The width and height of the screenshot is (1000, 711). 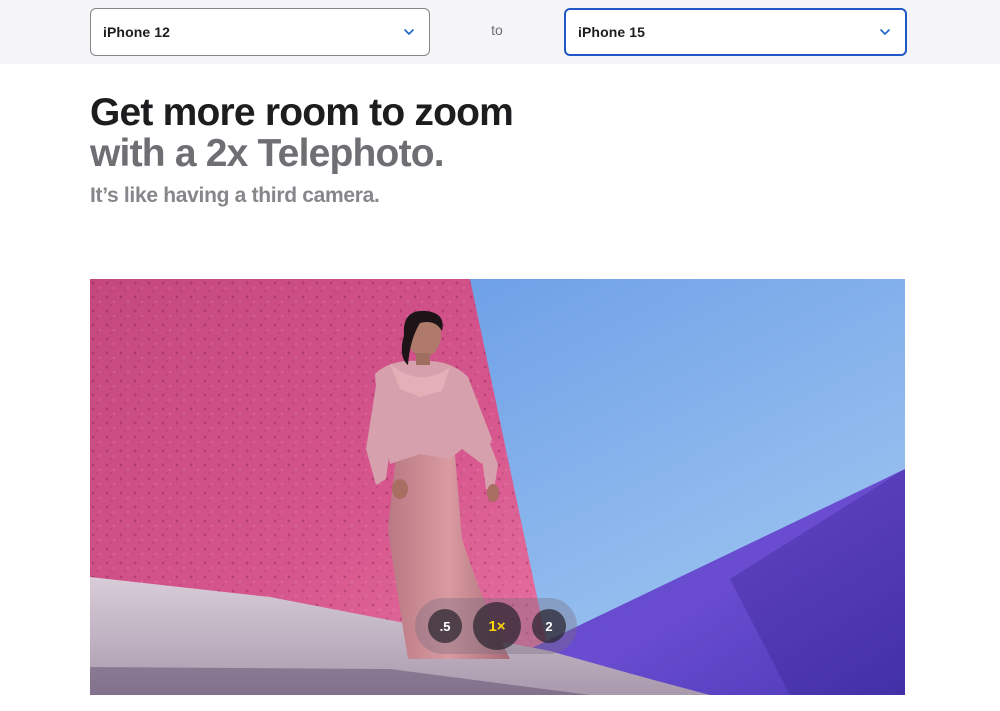 What do you see at coordinates (267, 153) in the screenshot?
I see `headline-line-2: with a 2x Telephoto.` at bounding box center [267, 153].